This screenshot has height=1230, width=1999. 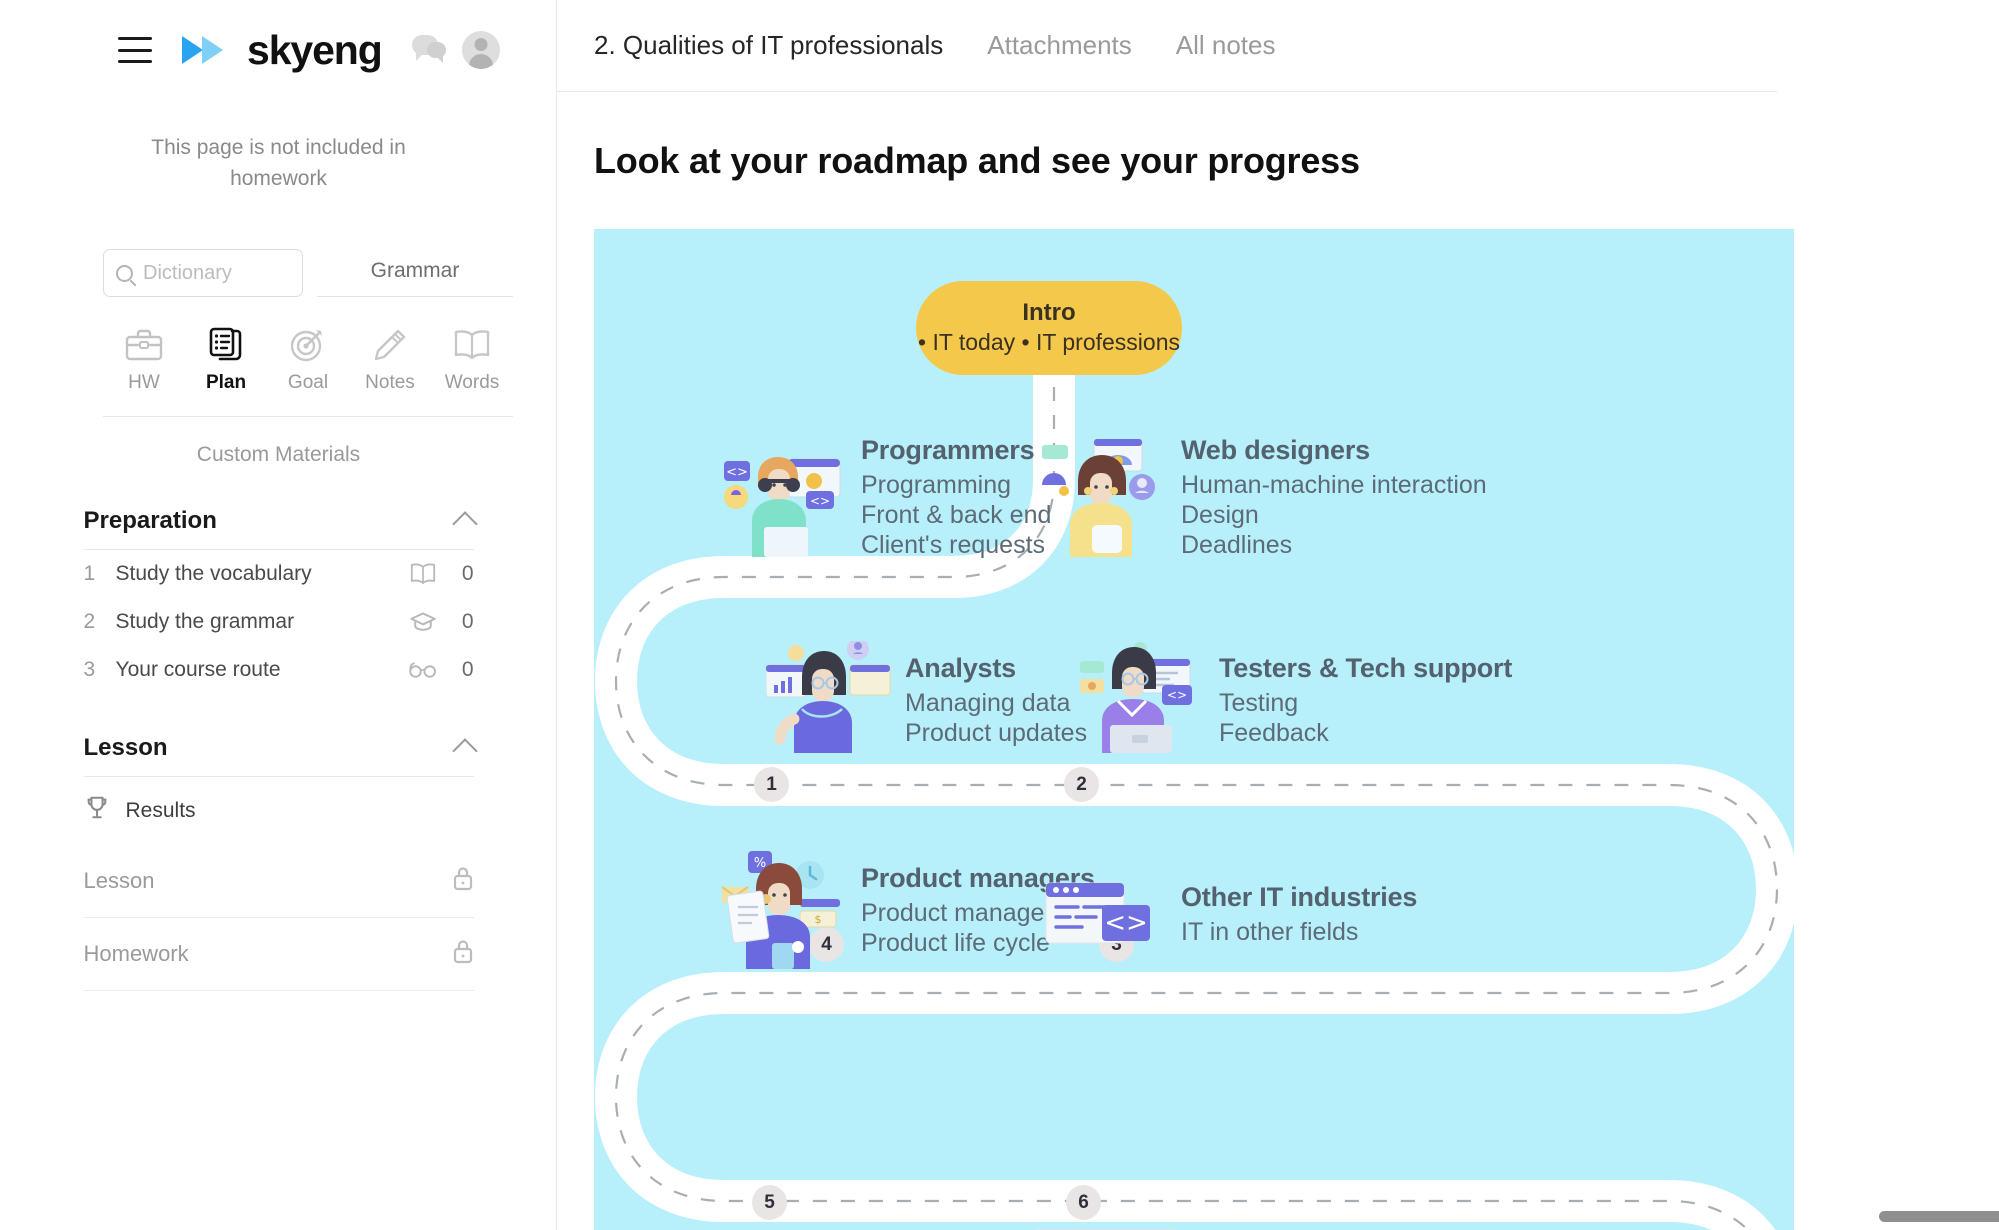 I want to click on node-title: Other IT industries, so click(x=1299, y=896).